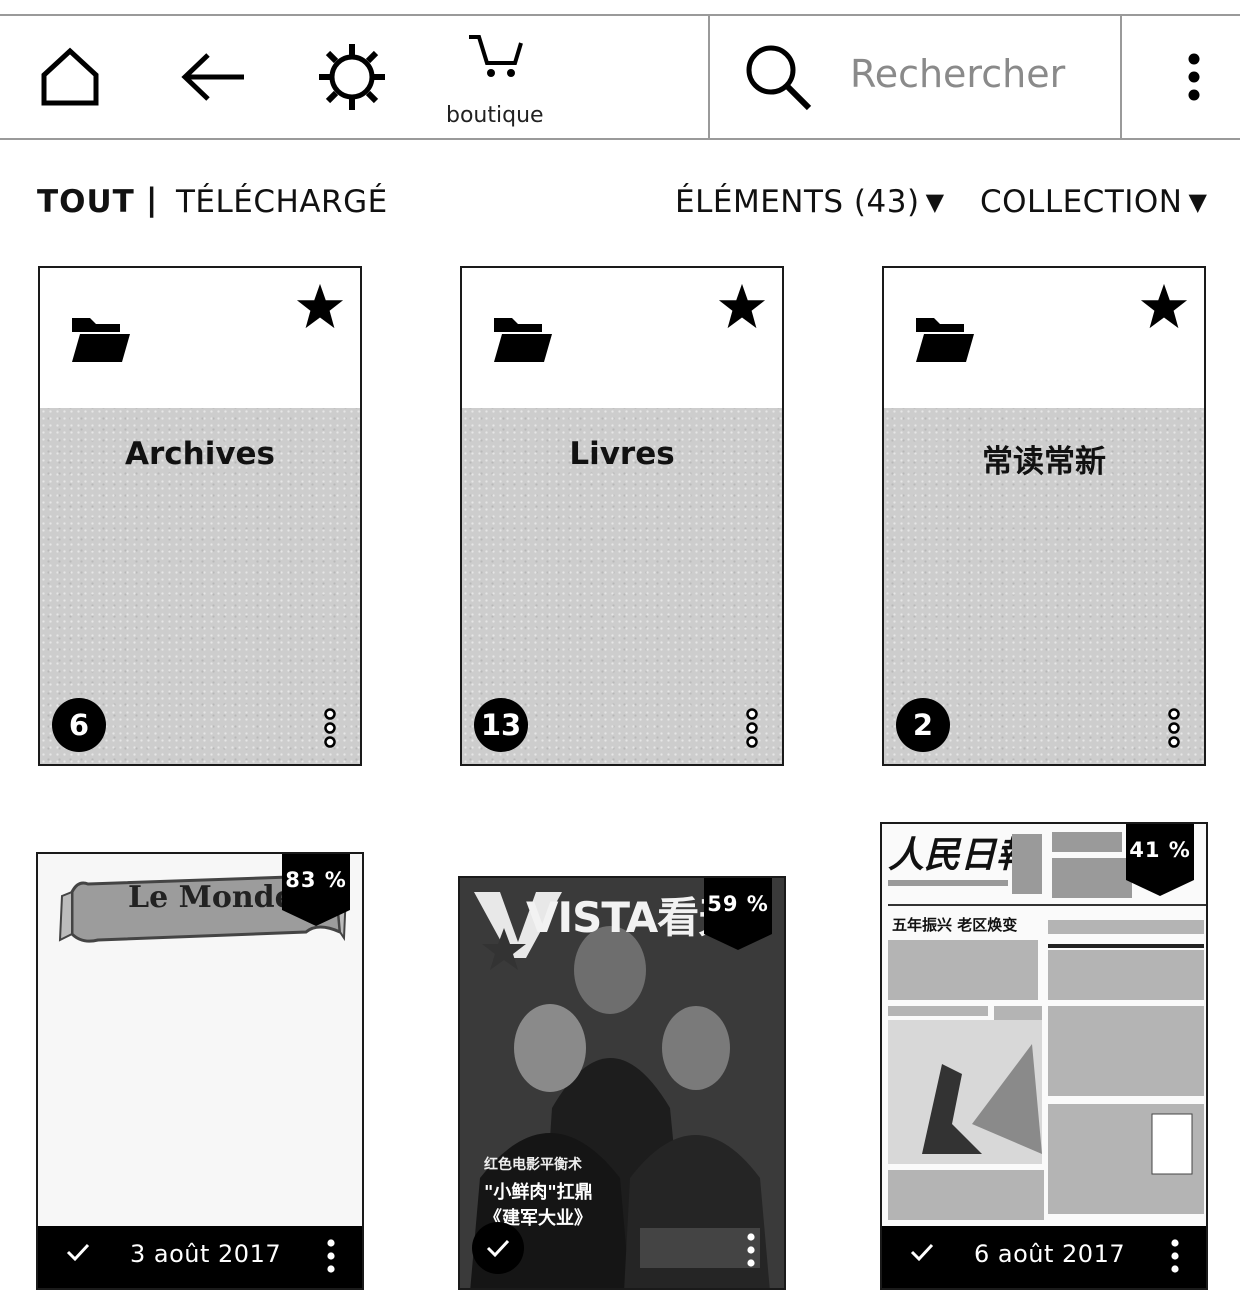 The width and height of the screenshot is (1240, 1315). What do you see at coordinates (1081, 202) in the screenshot?
I see `sort-label: COLLECTION` at bounding box center [1081, 202].